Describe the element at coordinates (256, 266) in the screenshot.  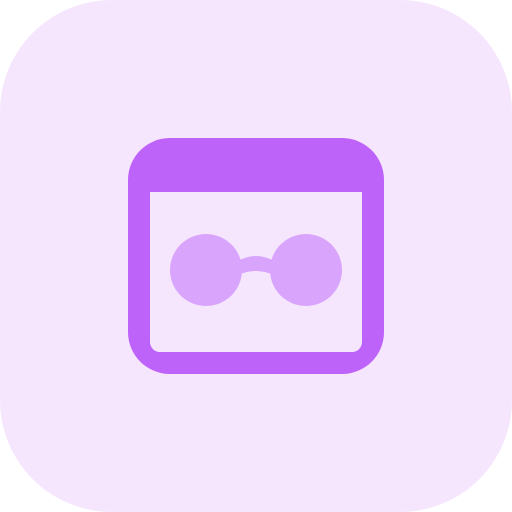
I see `glasses-bridge` at that location.